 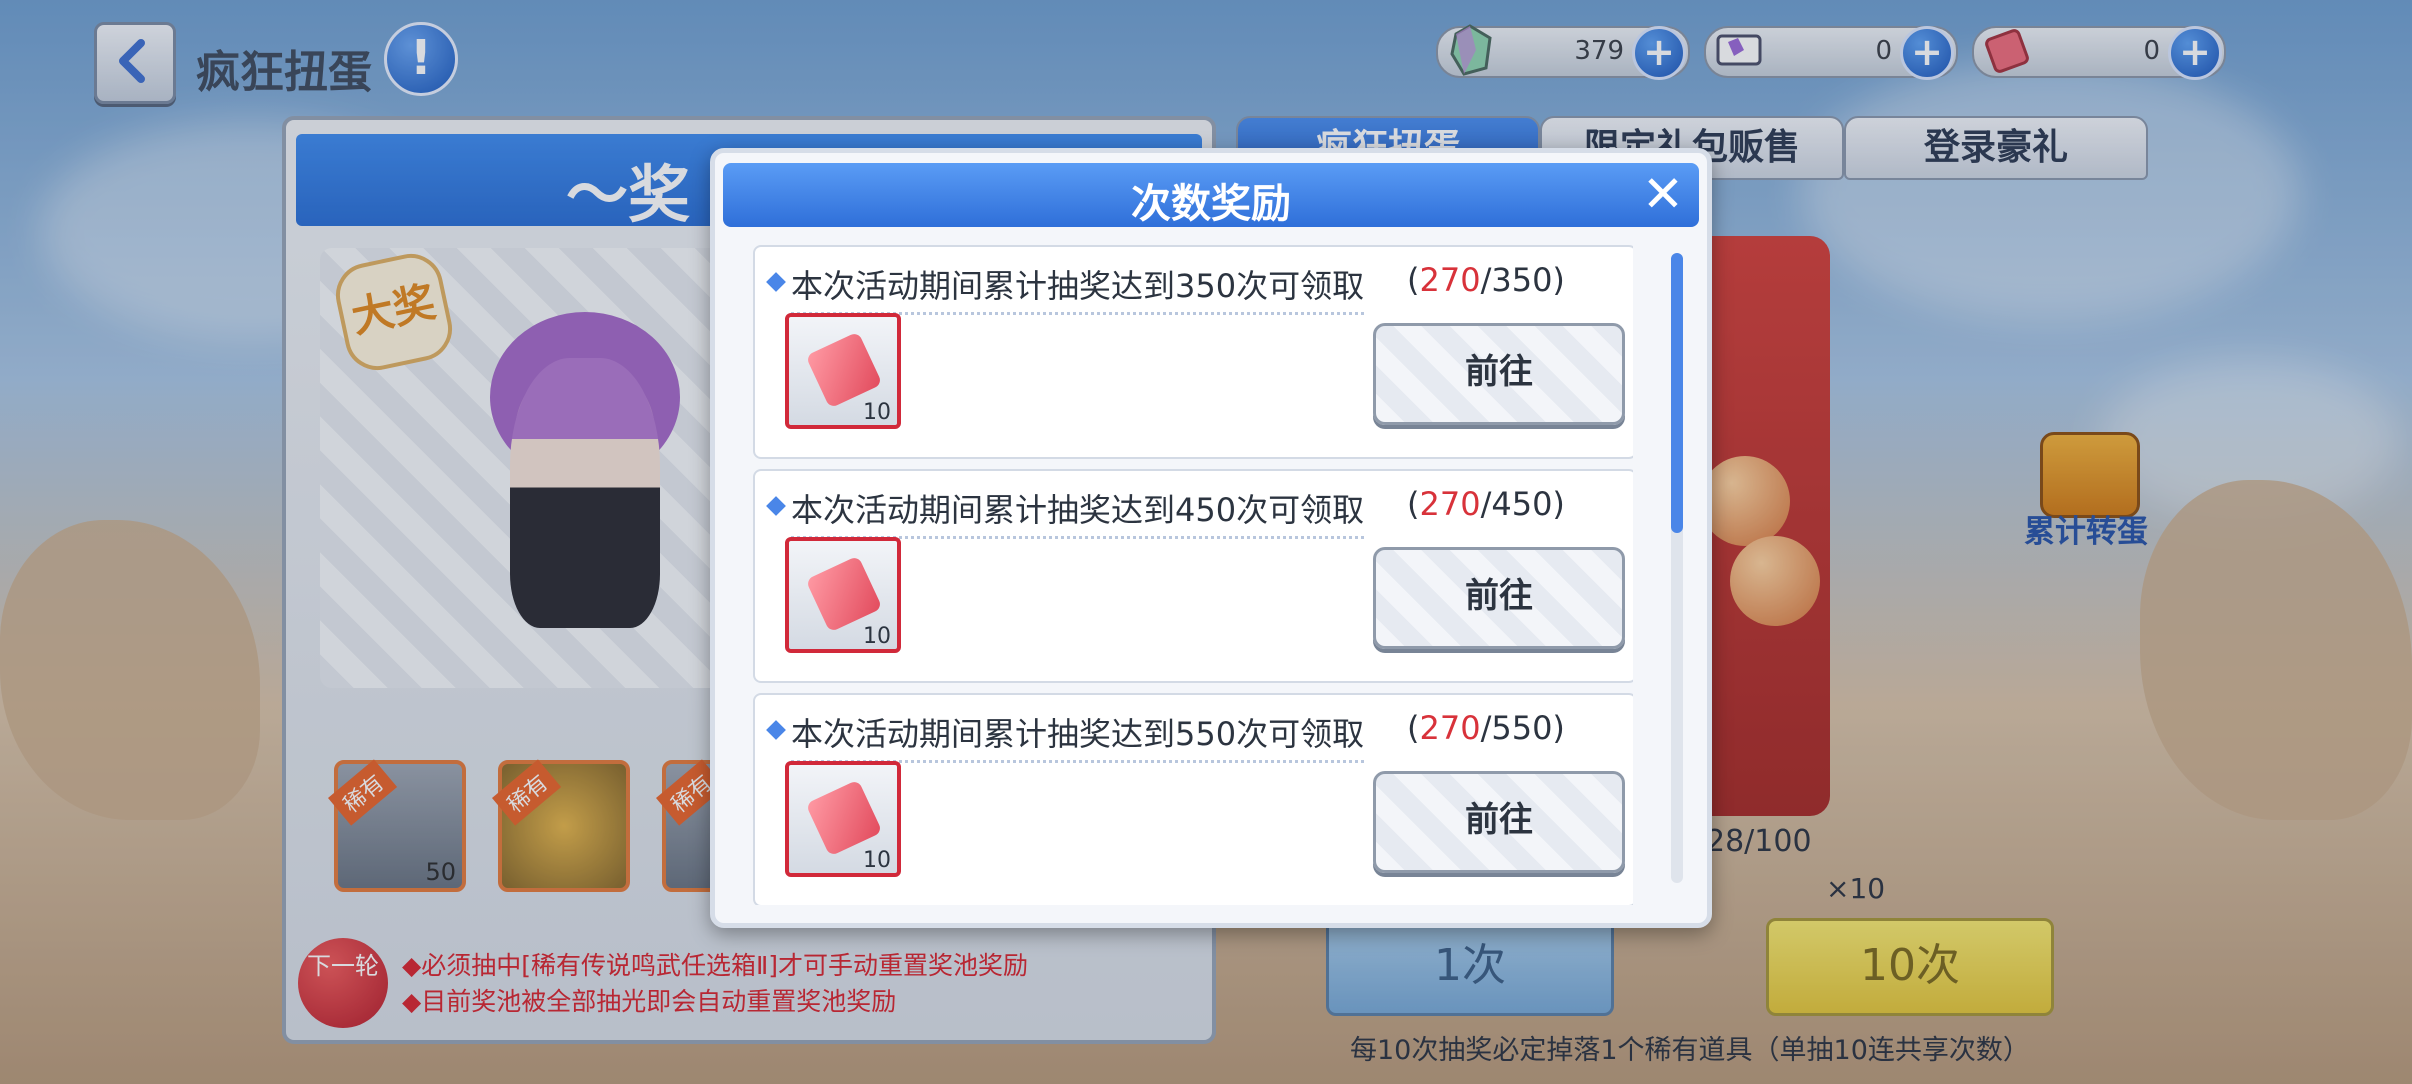 What do you see at coordinates (1211, 204) in the screenshot?
I see `dialog-title: 次数奖励` at bounding box center [1211, 204].